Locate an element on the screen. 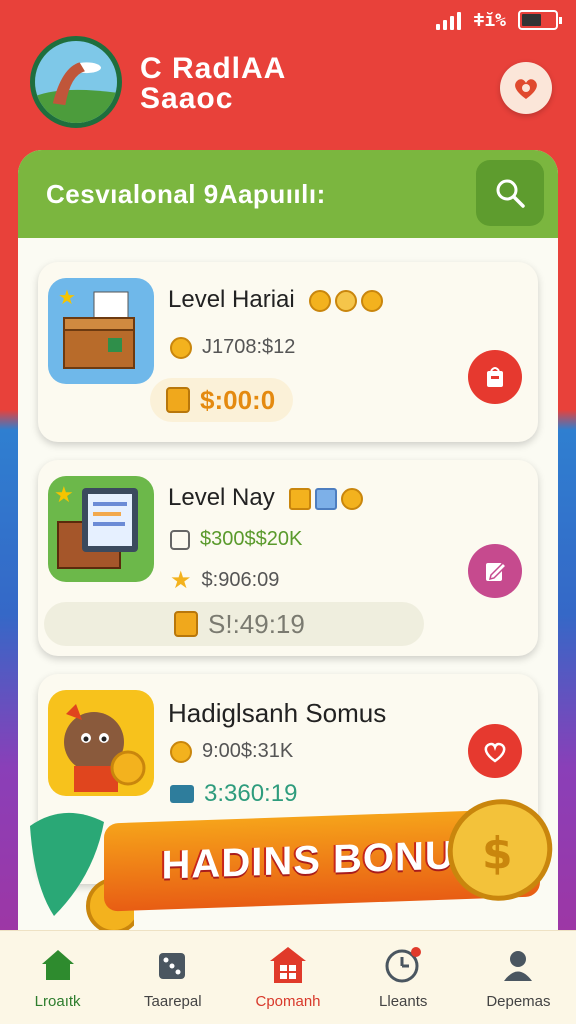 Image resolution: width=576 pixels, height=1024 pixels. nav-item-dice: Taarepal is located at coordinates (172, 977).